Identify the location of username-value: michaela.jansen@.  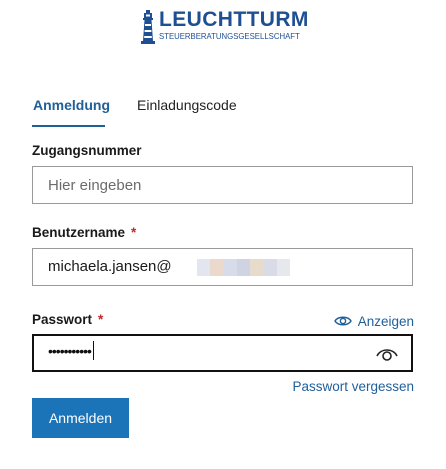
(110, 266).